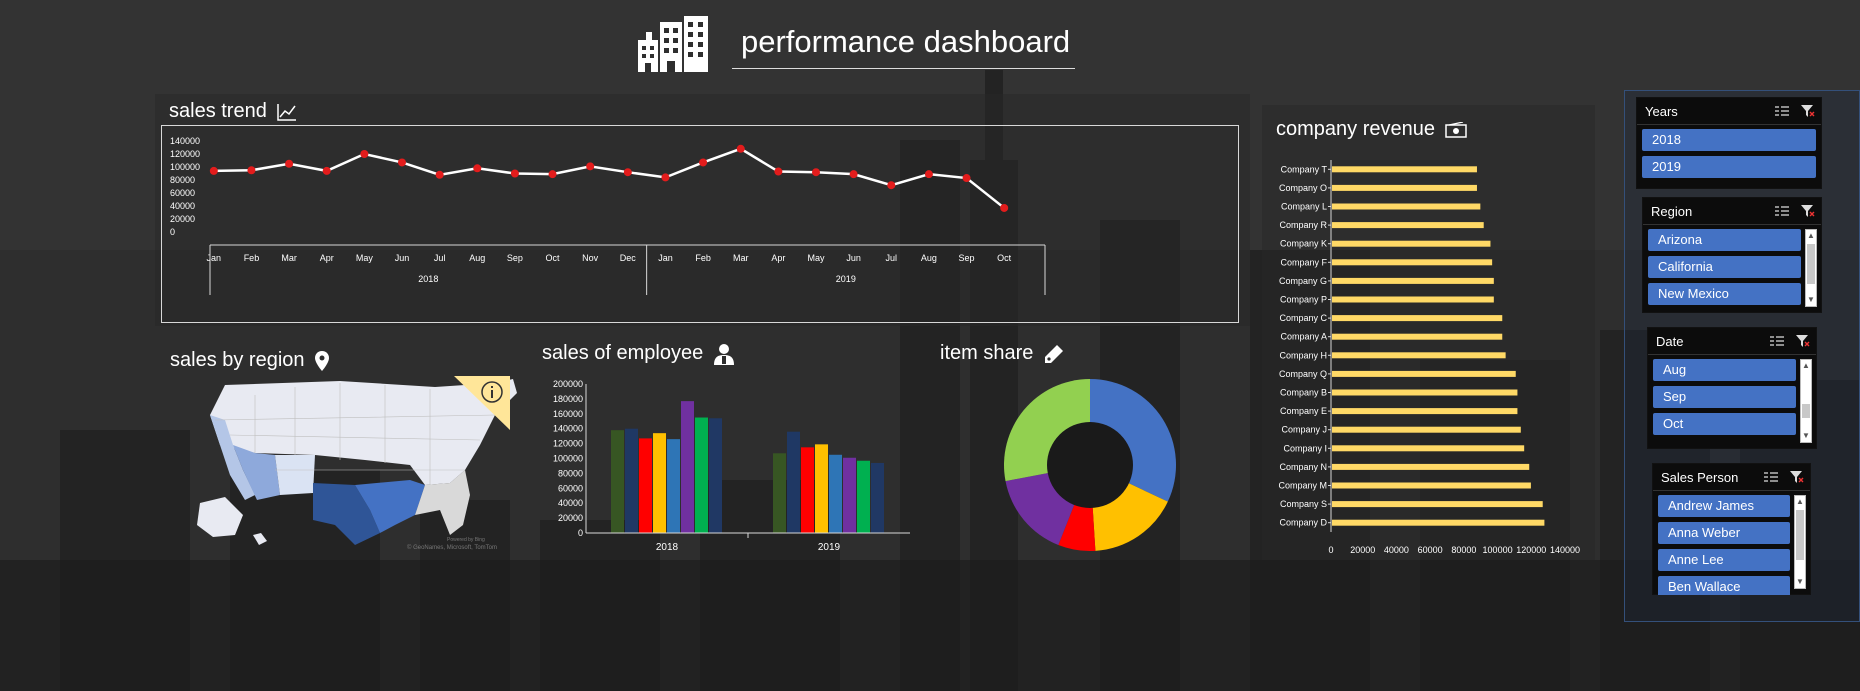 This screenshot has width=1860, height=691. What do you see at coordinates (638, 353) in the screenshot?
I see `sales-of-employee-header: sales of employee` at bounding box center [638, 353].